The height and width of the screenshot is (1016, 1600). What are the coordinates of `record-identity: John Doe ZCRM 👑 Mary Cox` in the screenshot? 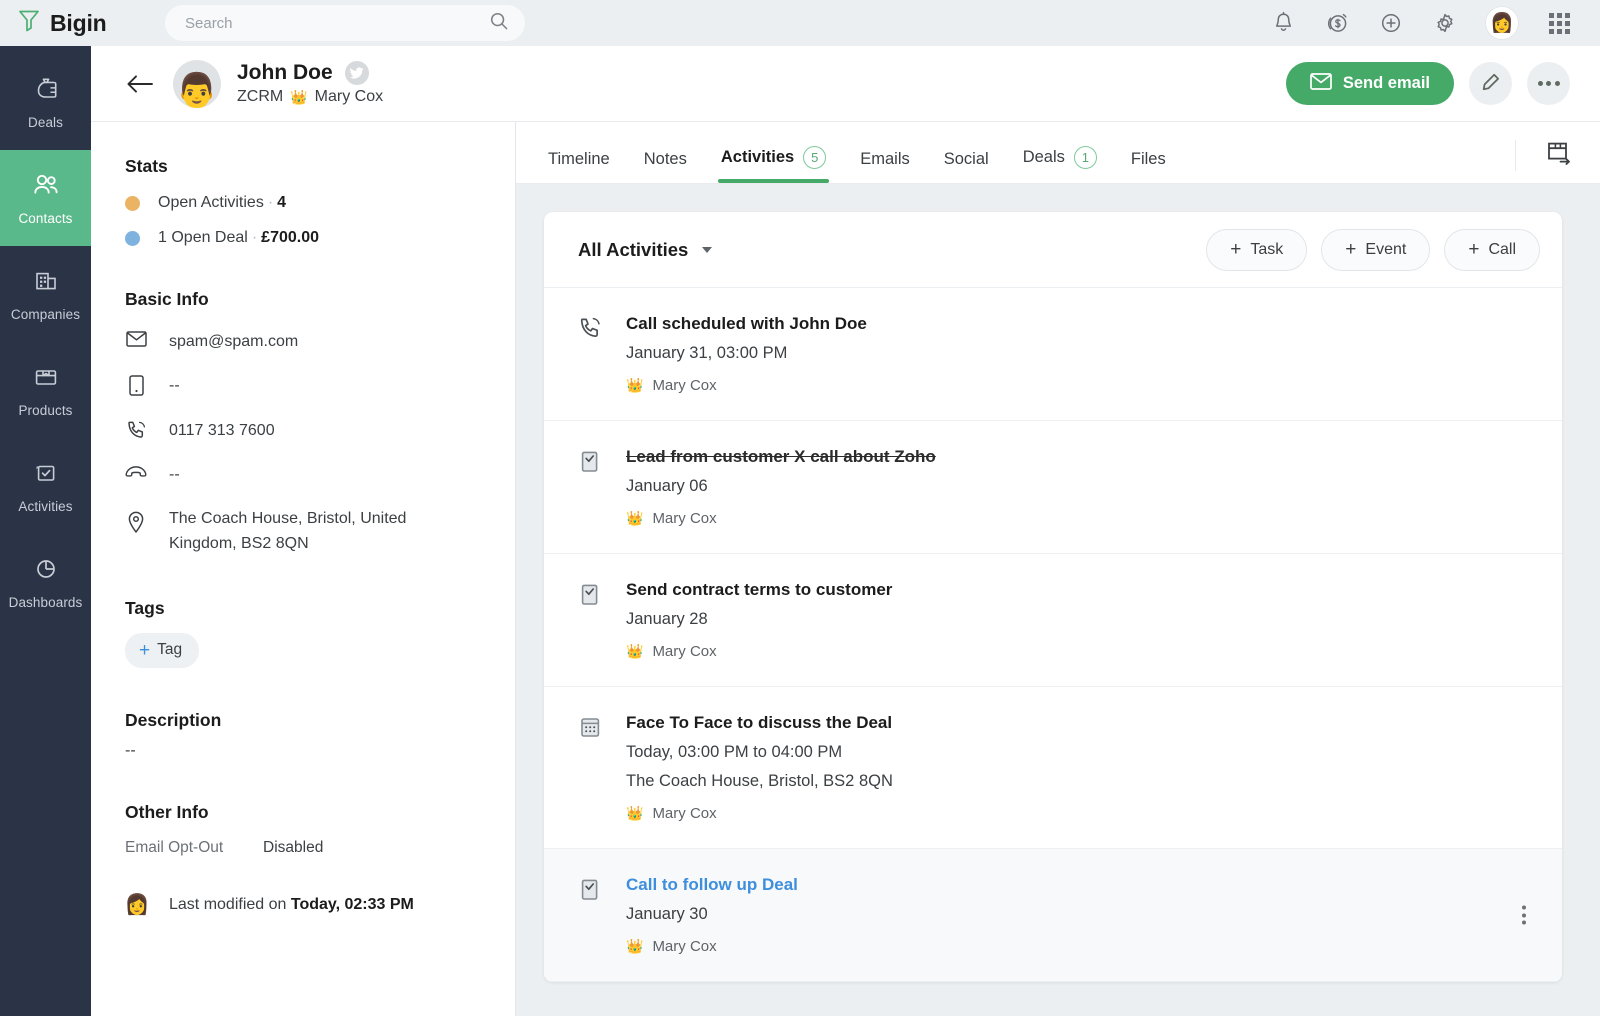 It's located at (310, 83).